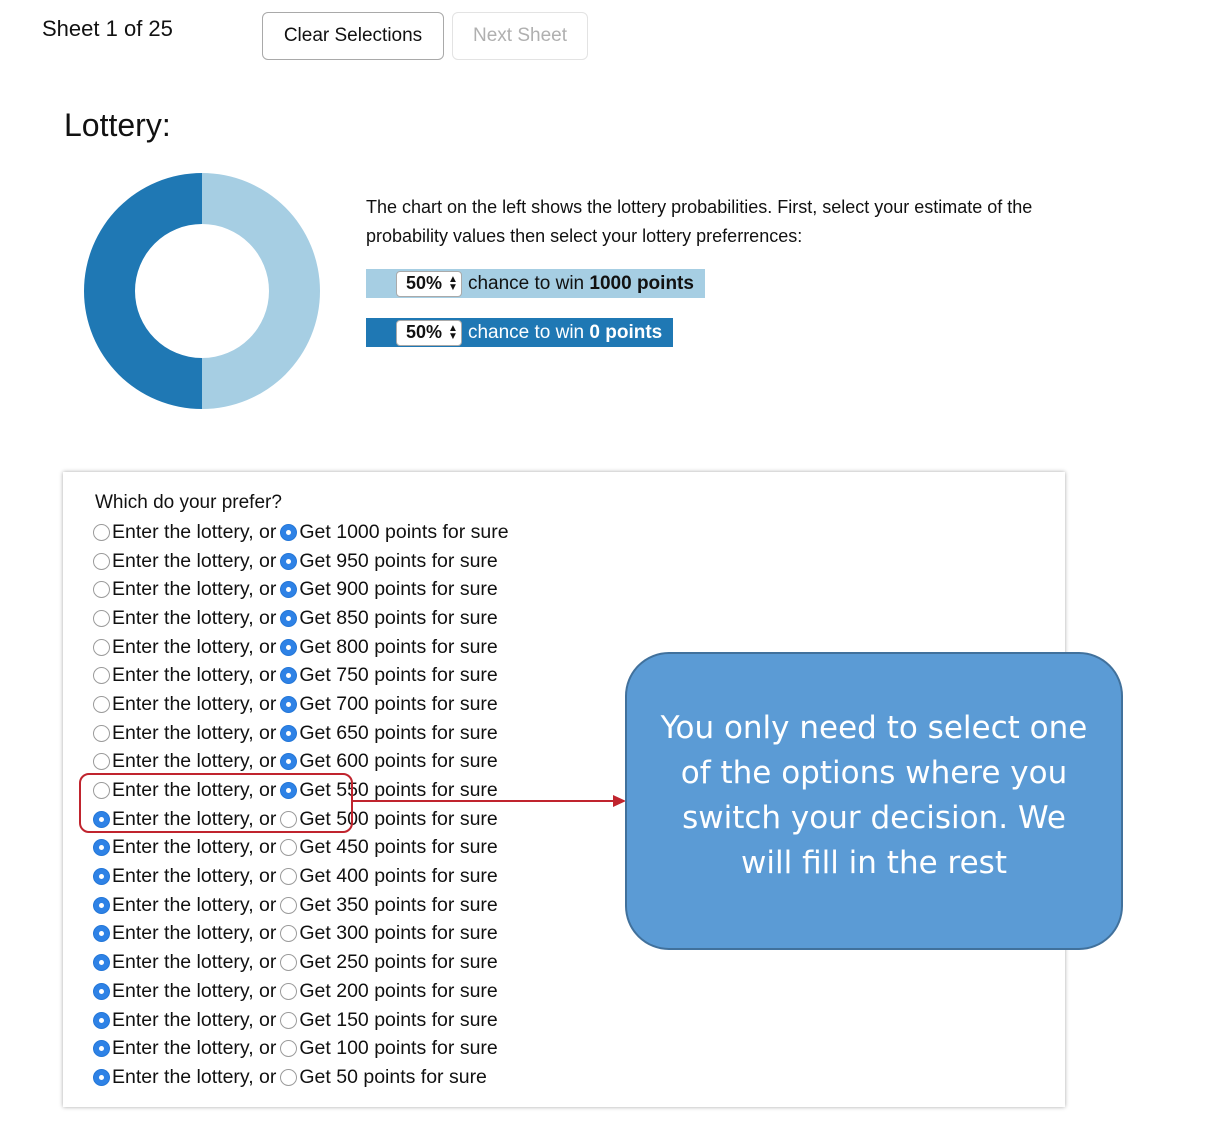 The height and width of the screenshot is (1125, 1206). What do you see at coordinates (424, 332) in the screenshot?
I see `lose-probability-value: 50%` at bounding box center [424, 332].